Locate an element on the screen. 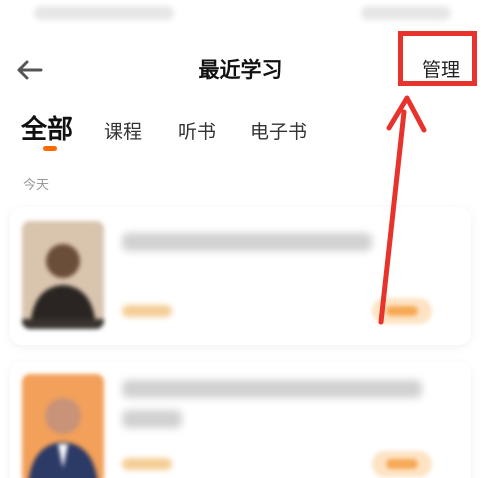  status-left-blurred is located at coordinates (104, 13).